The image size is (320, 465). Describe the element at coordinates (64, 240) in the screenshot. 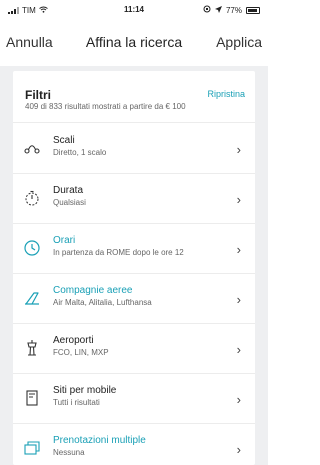

I see `row-title: Orari` at that location.